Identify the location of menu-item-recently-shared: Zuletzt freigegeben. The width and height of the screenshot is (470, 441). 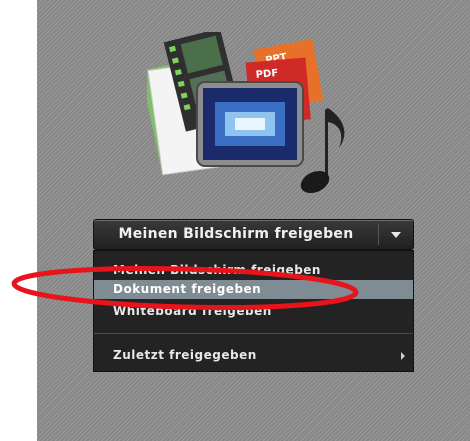
(253, 355).